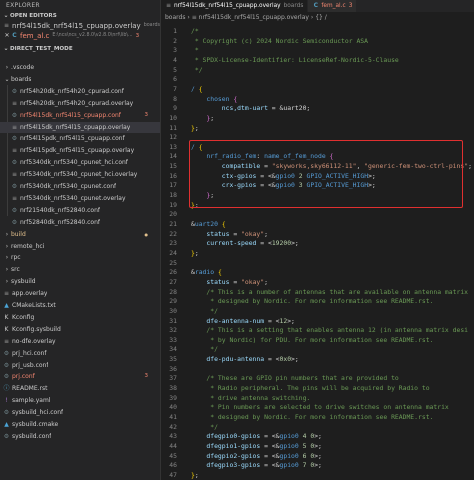 The height and width of the screenshot is (480, 474). What do you see at coordinates (175, 17) in the screenshot?
I see `breadcrumb-item: boards` at bounding box center [175, 17].